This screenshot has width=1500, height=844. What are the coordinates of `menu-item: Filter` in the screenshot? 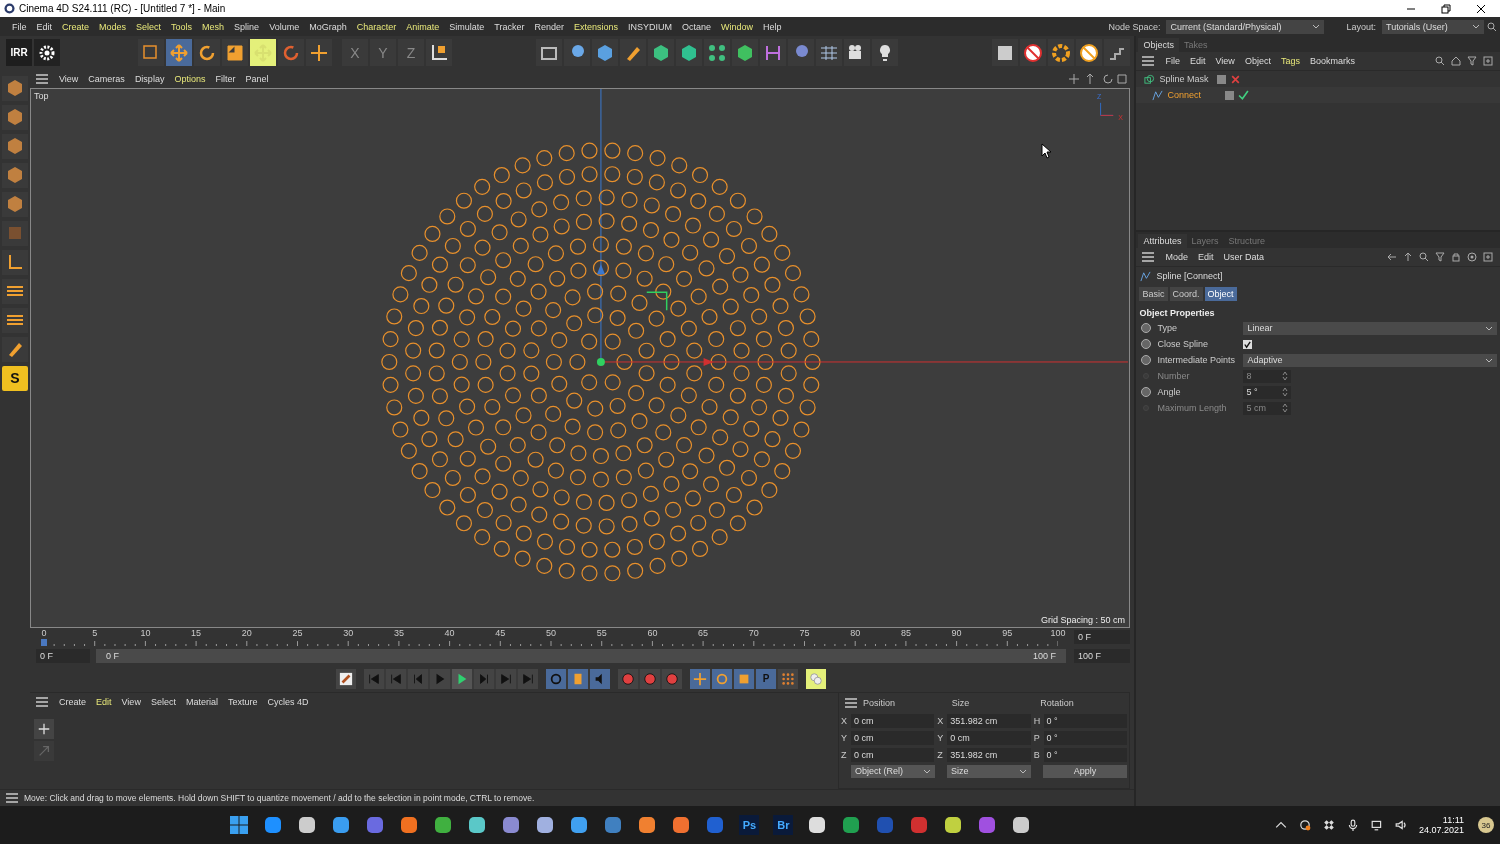 It's located at (225, 78).